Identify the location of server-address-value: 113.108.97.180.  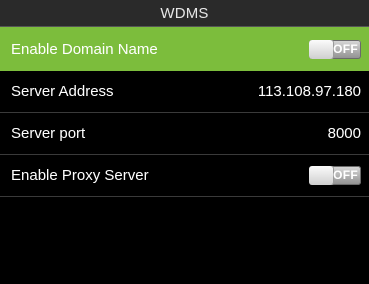
(309, 91).